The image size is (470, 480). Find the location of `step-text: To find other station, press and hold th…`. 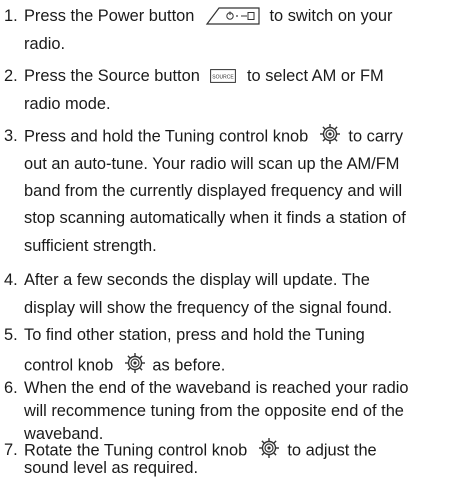

step-text: To find other station, press and hold th… is located at coordinates (194, 335).